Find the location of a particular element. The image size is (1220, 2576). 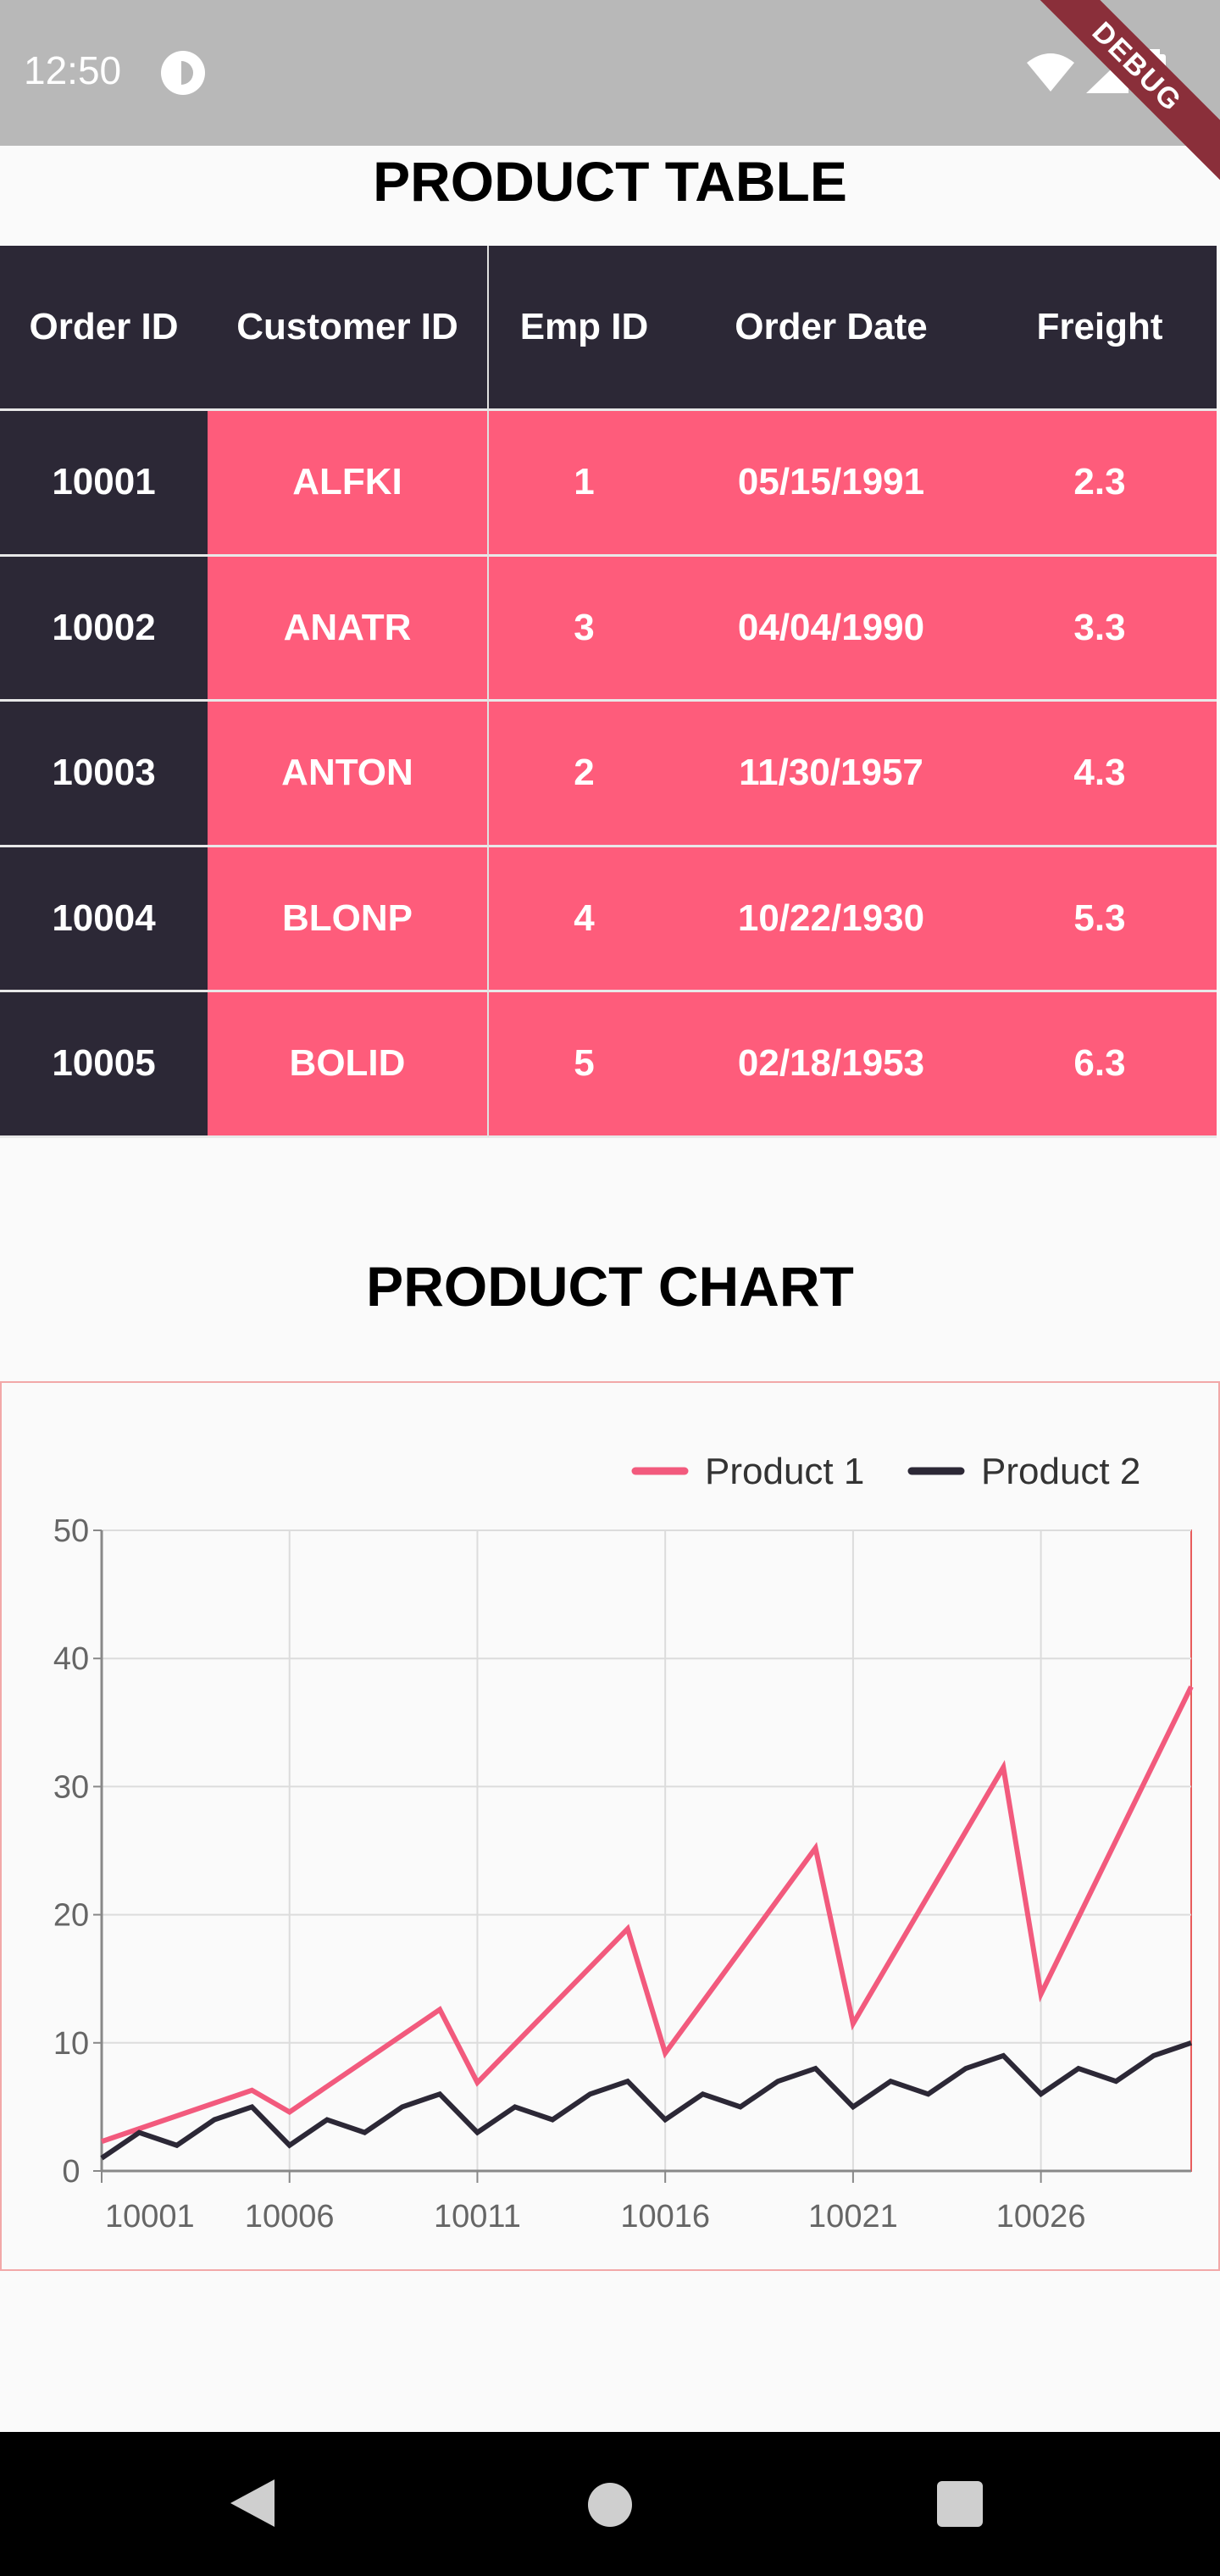

table-row: 10005 BOLID 5 02/18/1953 6.3 is located at coordinates (608, 1065).